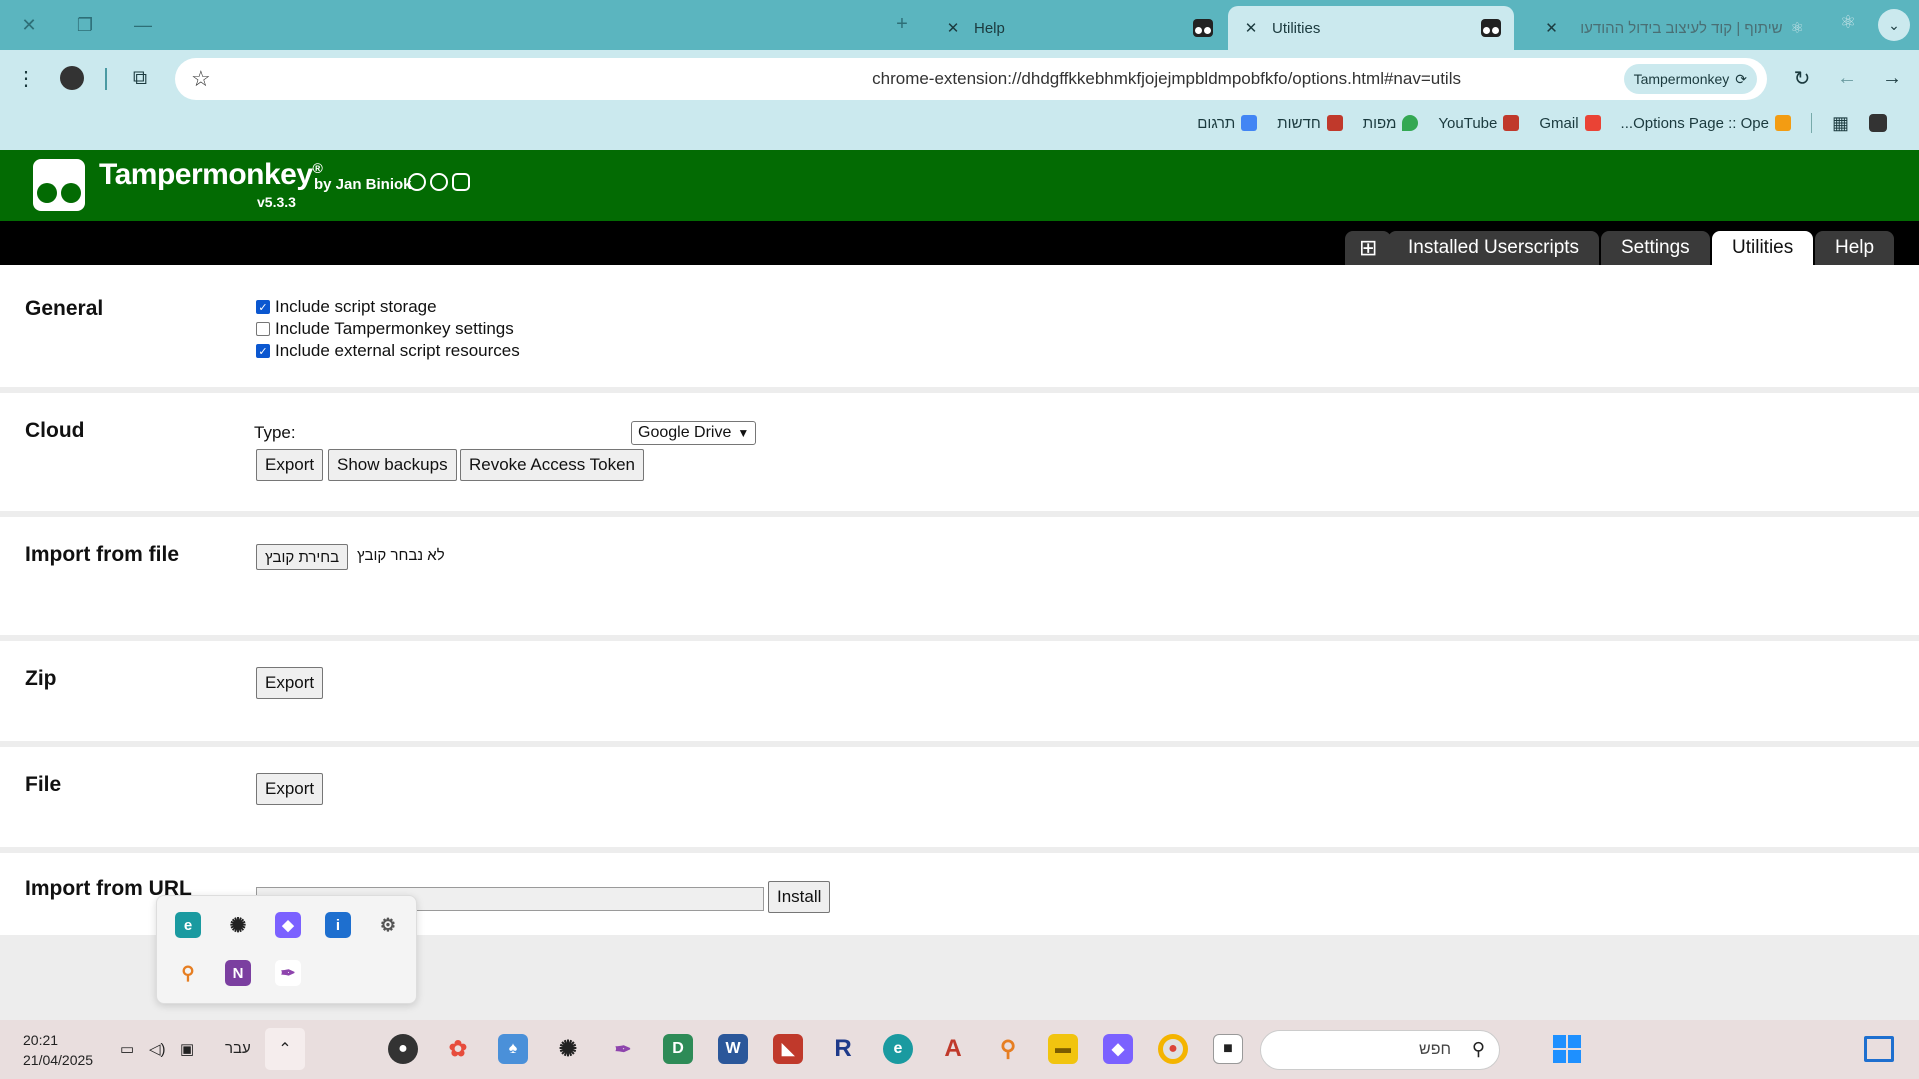  Describe the element at coordinates (187, 1049) in the screenshot. I see `network-icon: ▣` at that location.